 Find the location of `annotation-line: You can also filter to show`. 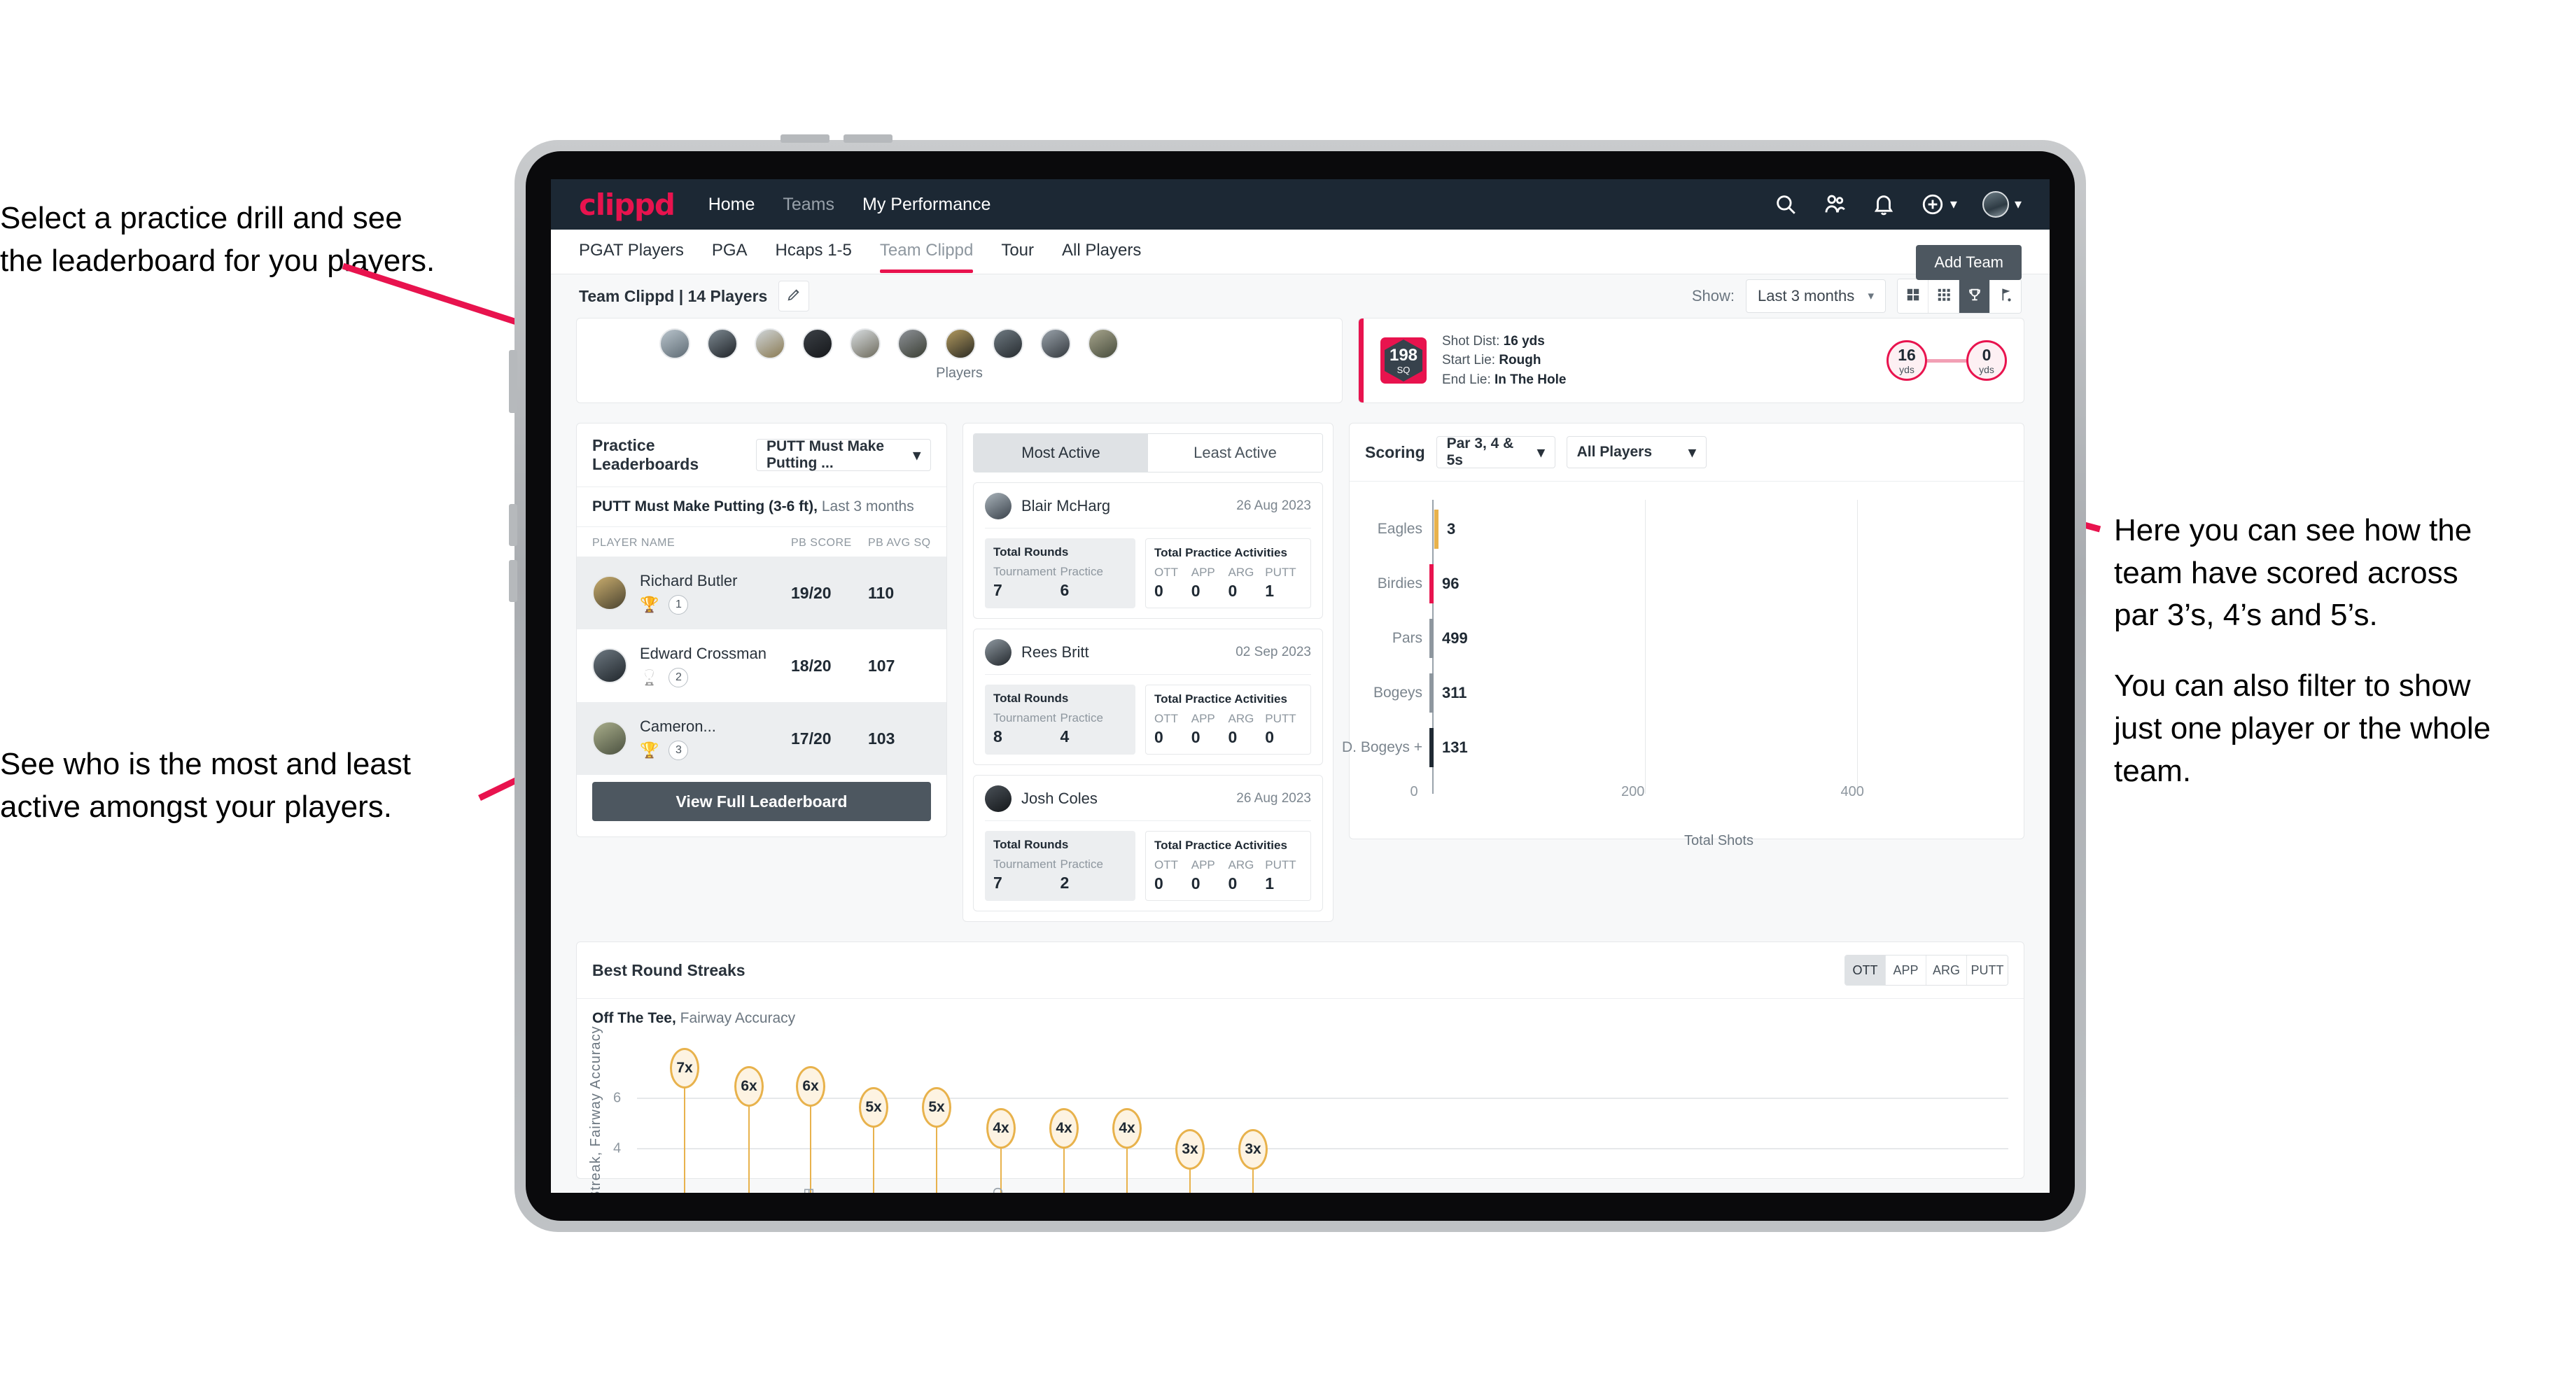

annotation-line: You can also filter to show is located at coordinates (2292, 686).